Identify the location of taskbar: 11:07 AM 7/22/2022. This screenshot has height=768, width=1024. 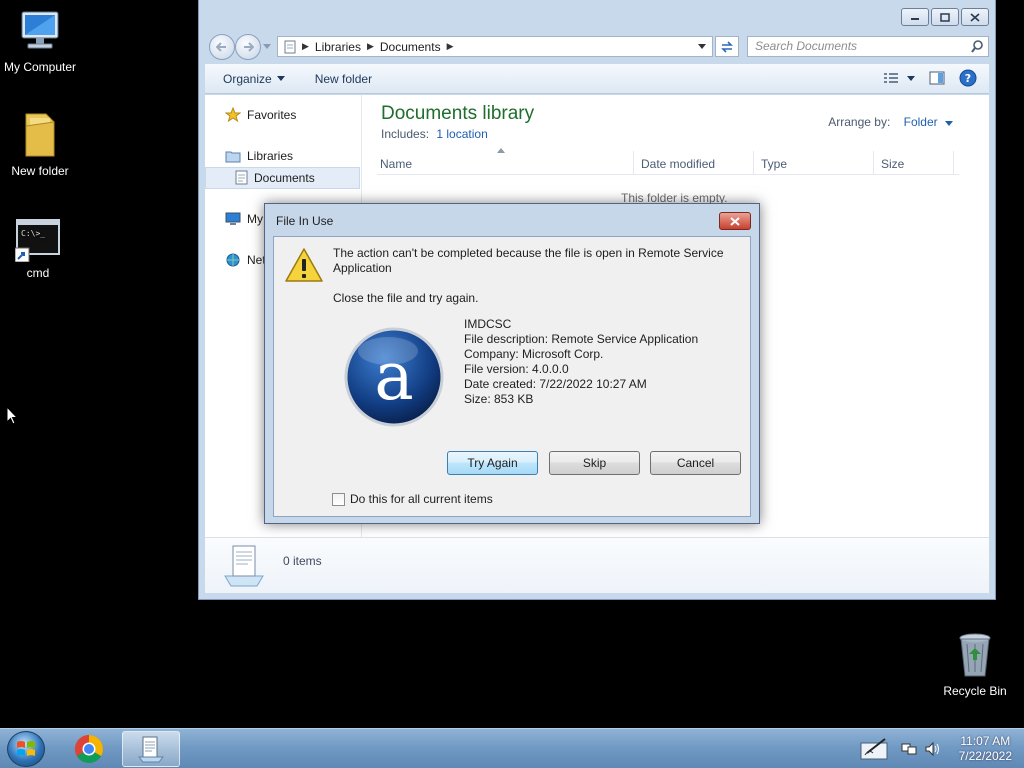
(512, 748).